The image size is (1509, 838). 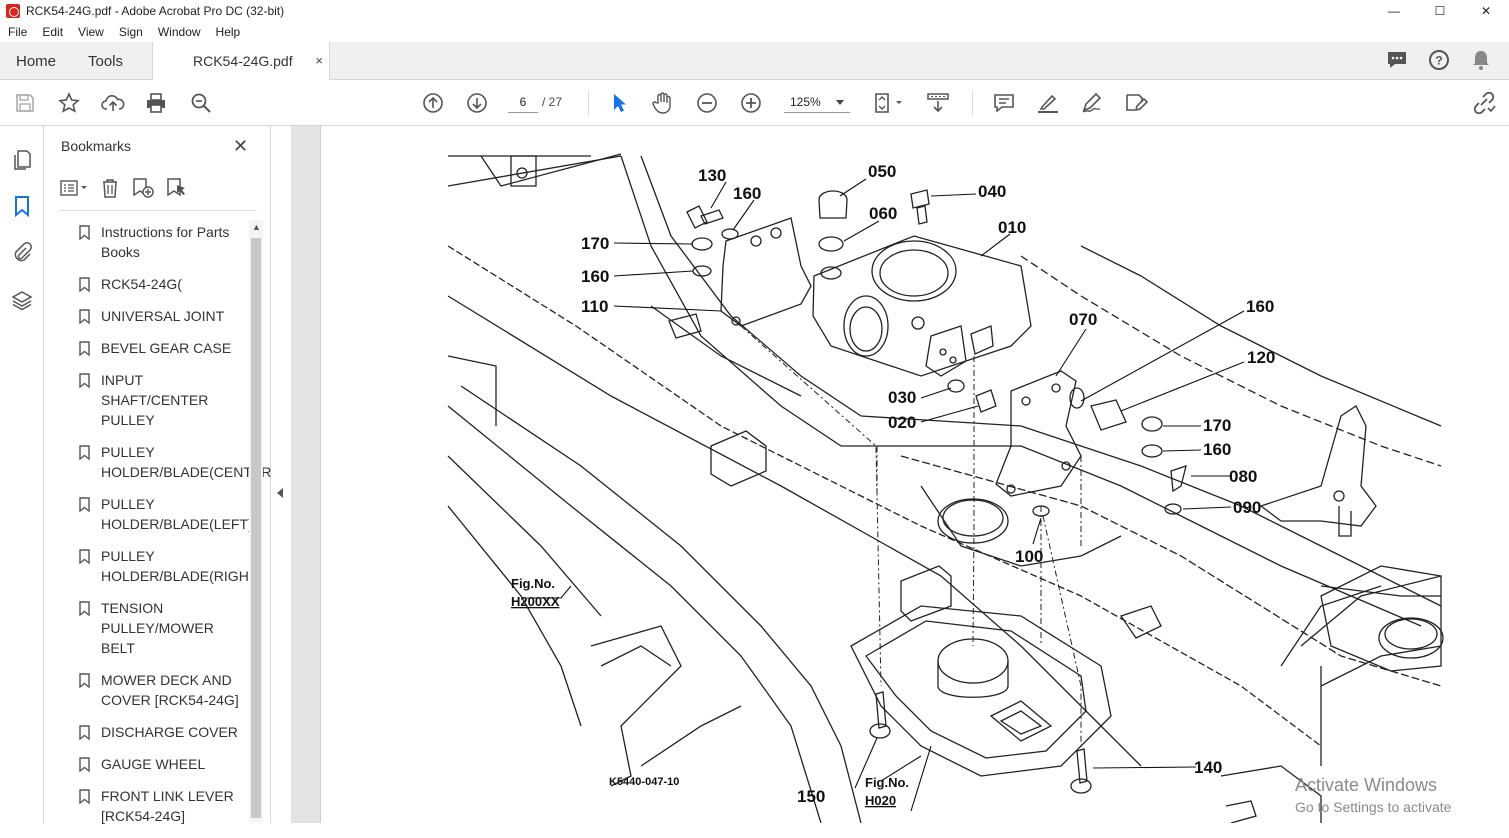 I want to click on menu-help: Help, so click(x=228, y=32).